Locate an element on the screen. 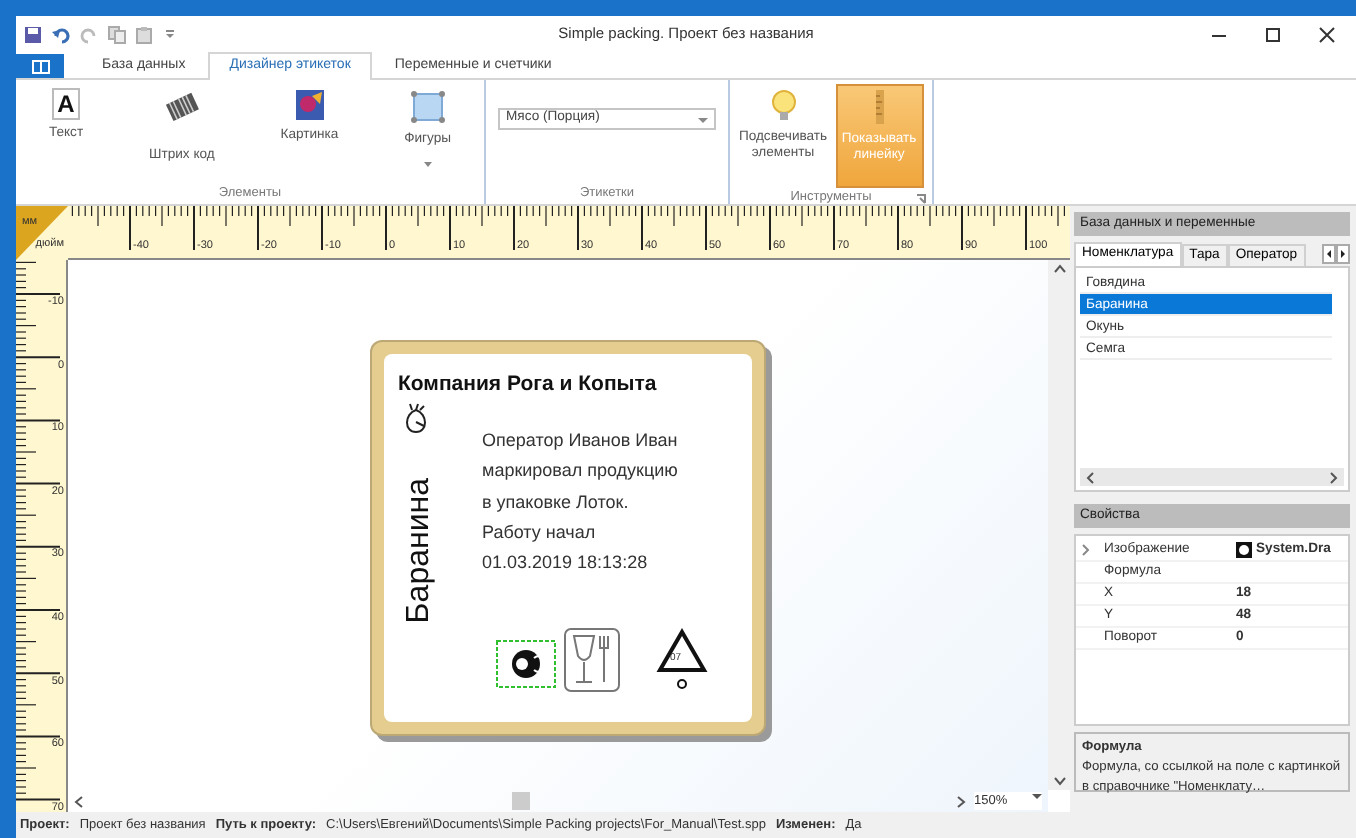 The height and width of the screenshot is (838, 1356). lightbulb-icon is located at coordinates (783, 105).